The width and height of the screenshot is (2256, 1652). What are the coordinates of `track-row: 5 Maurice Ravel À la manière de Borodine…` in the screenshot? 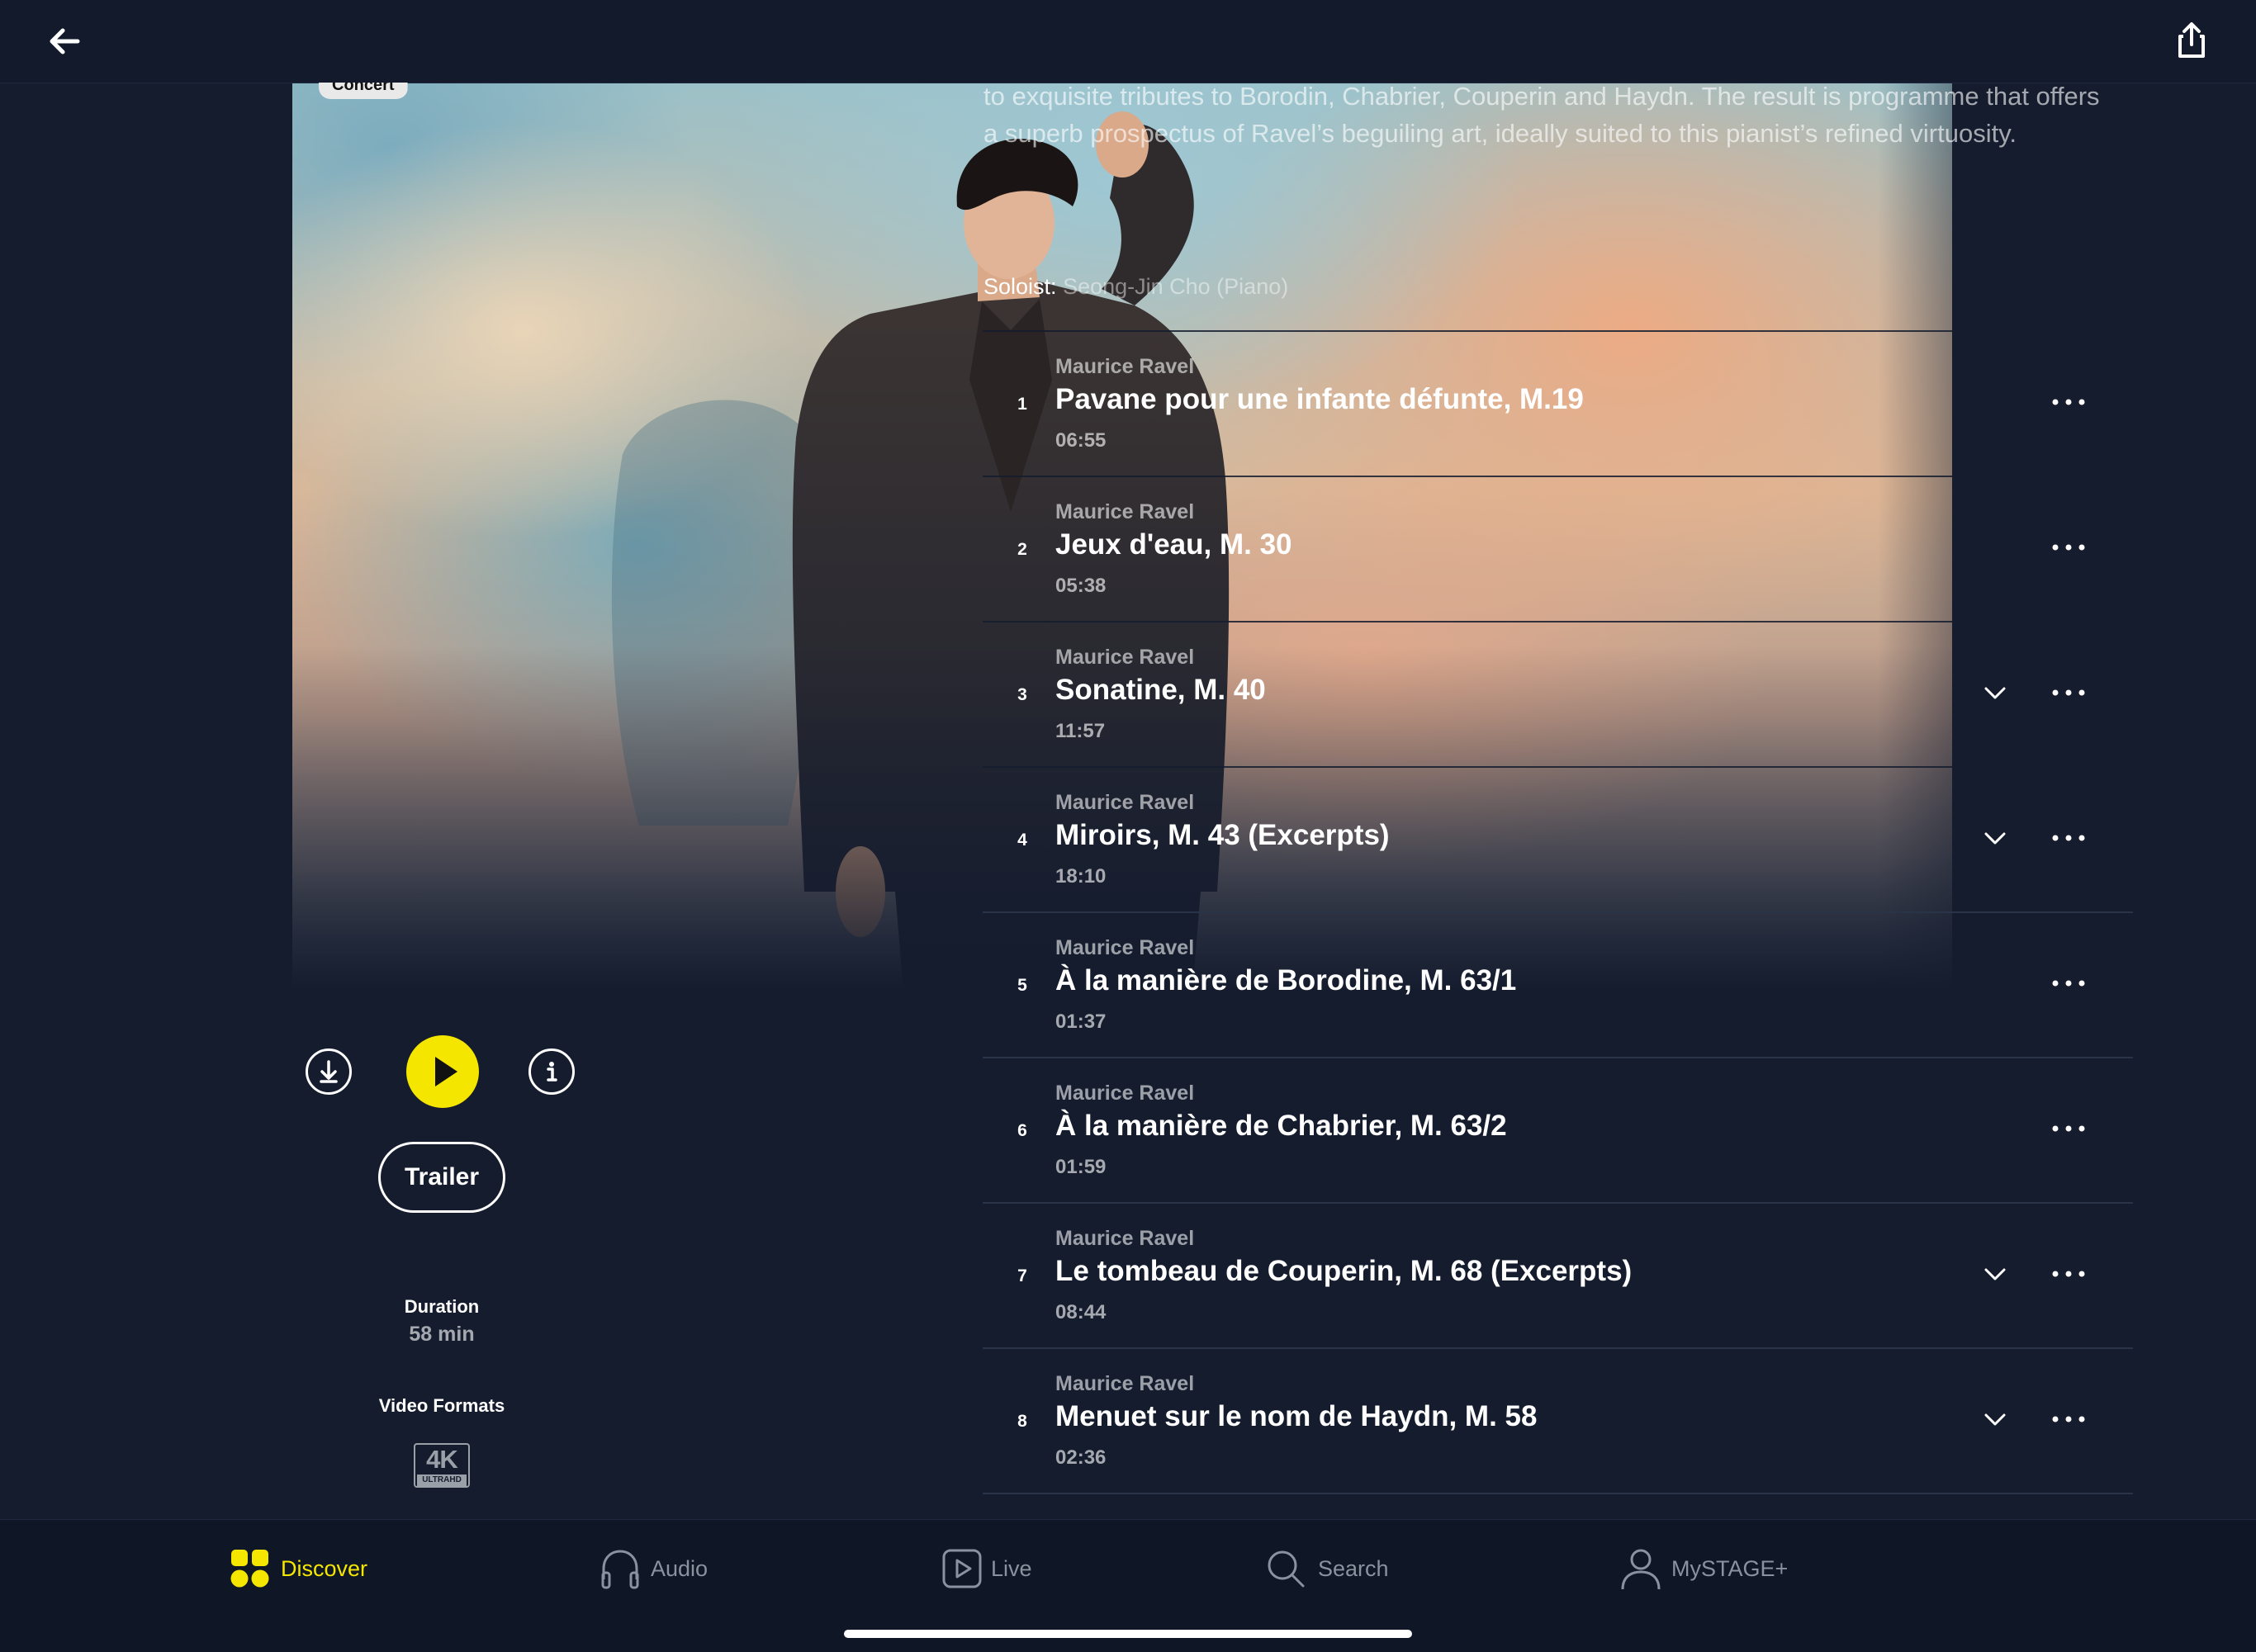 It's located at (1558, 984).